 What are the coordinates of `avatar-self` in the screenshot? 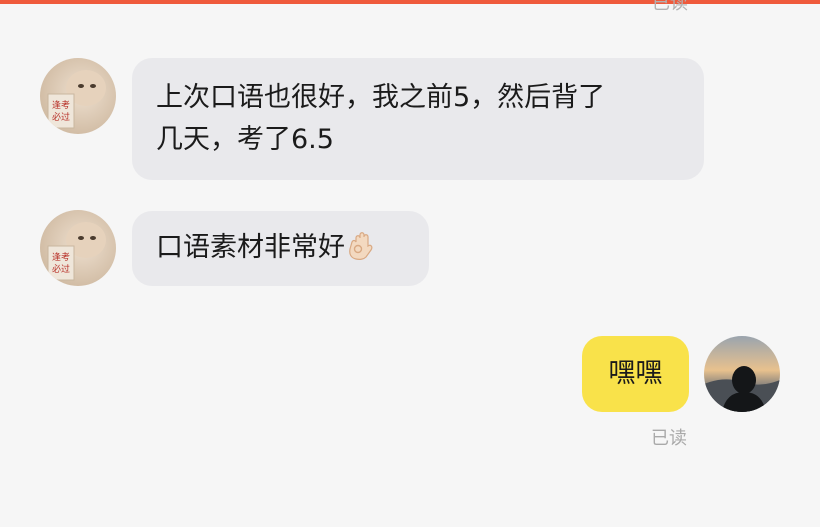 It's located at (742, 374).